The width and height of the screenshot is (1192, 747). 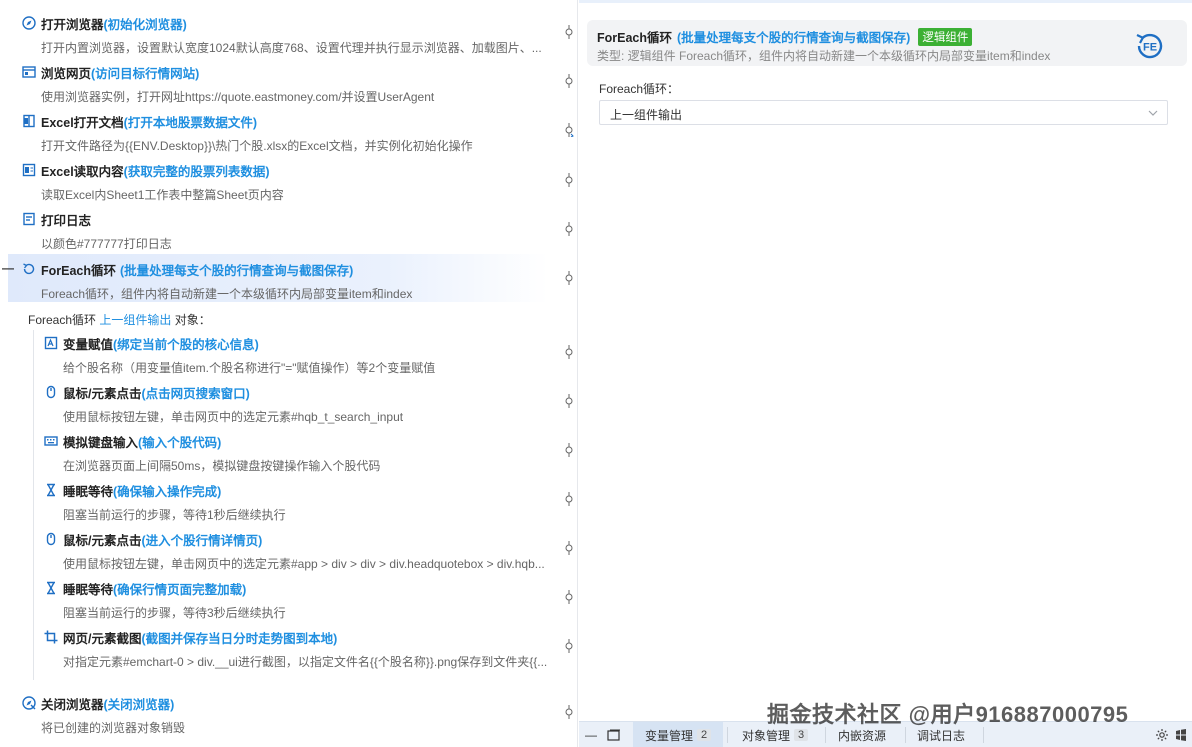 I want to click on svg-text: FE, so click(x=1150, y=48).